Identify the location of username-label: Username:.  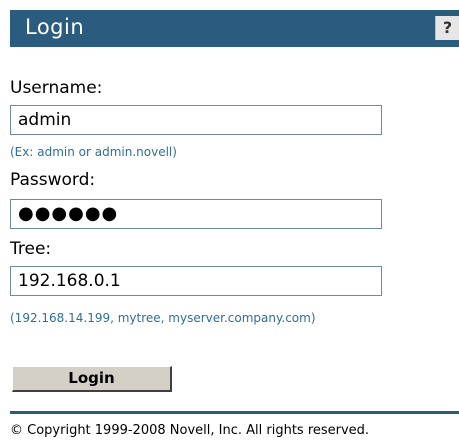
(56, 88).